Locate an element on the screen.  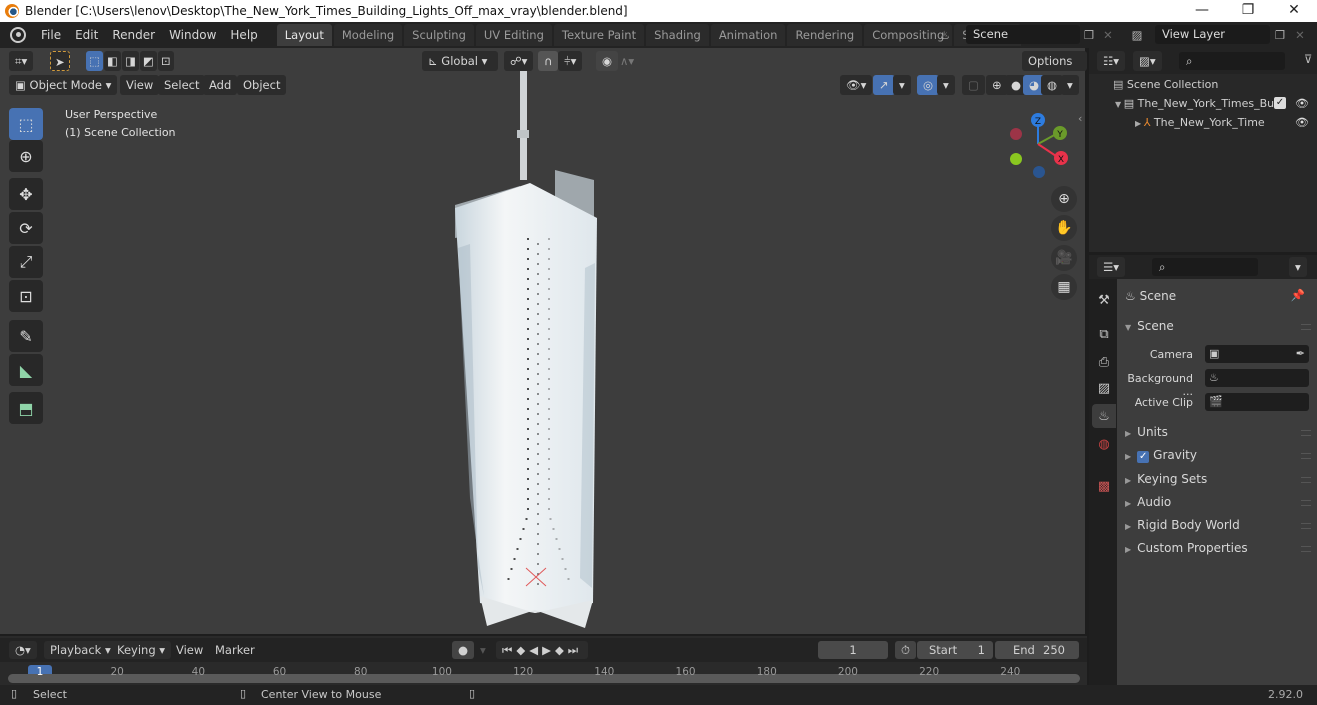
tab-output: ⎙ is located at coordinates (1104, 362).